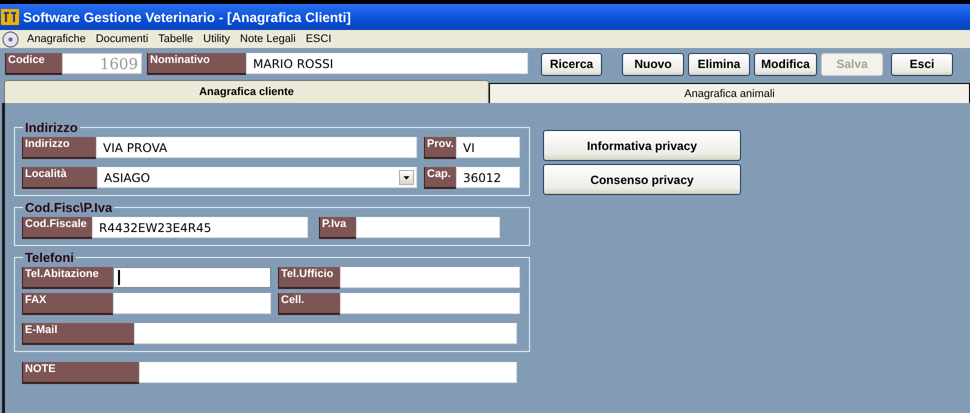  I want to click on group-title: Indirizzo, so click(51, 127).